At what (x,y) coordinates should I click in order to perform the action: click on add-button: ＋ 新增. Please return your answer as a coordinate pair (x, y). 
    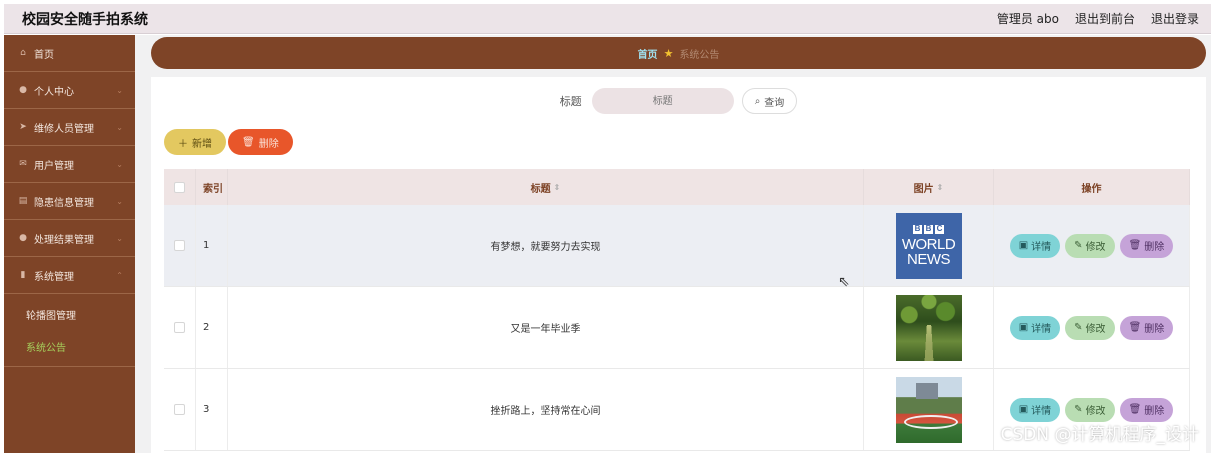
    Looking at the image, I should click on (195, 142).